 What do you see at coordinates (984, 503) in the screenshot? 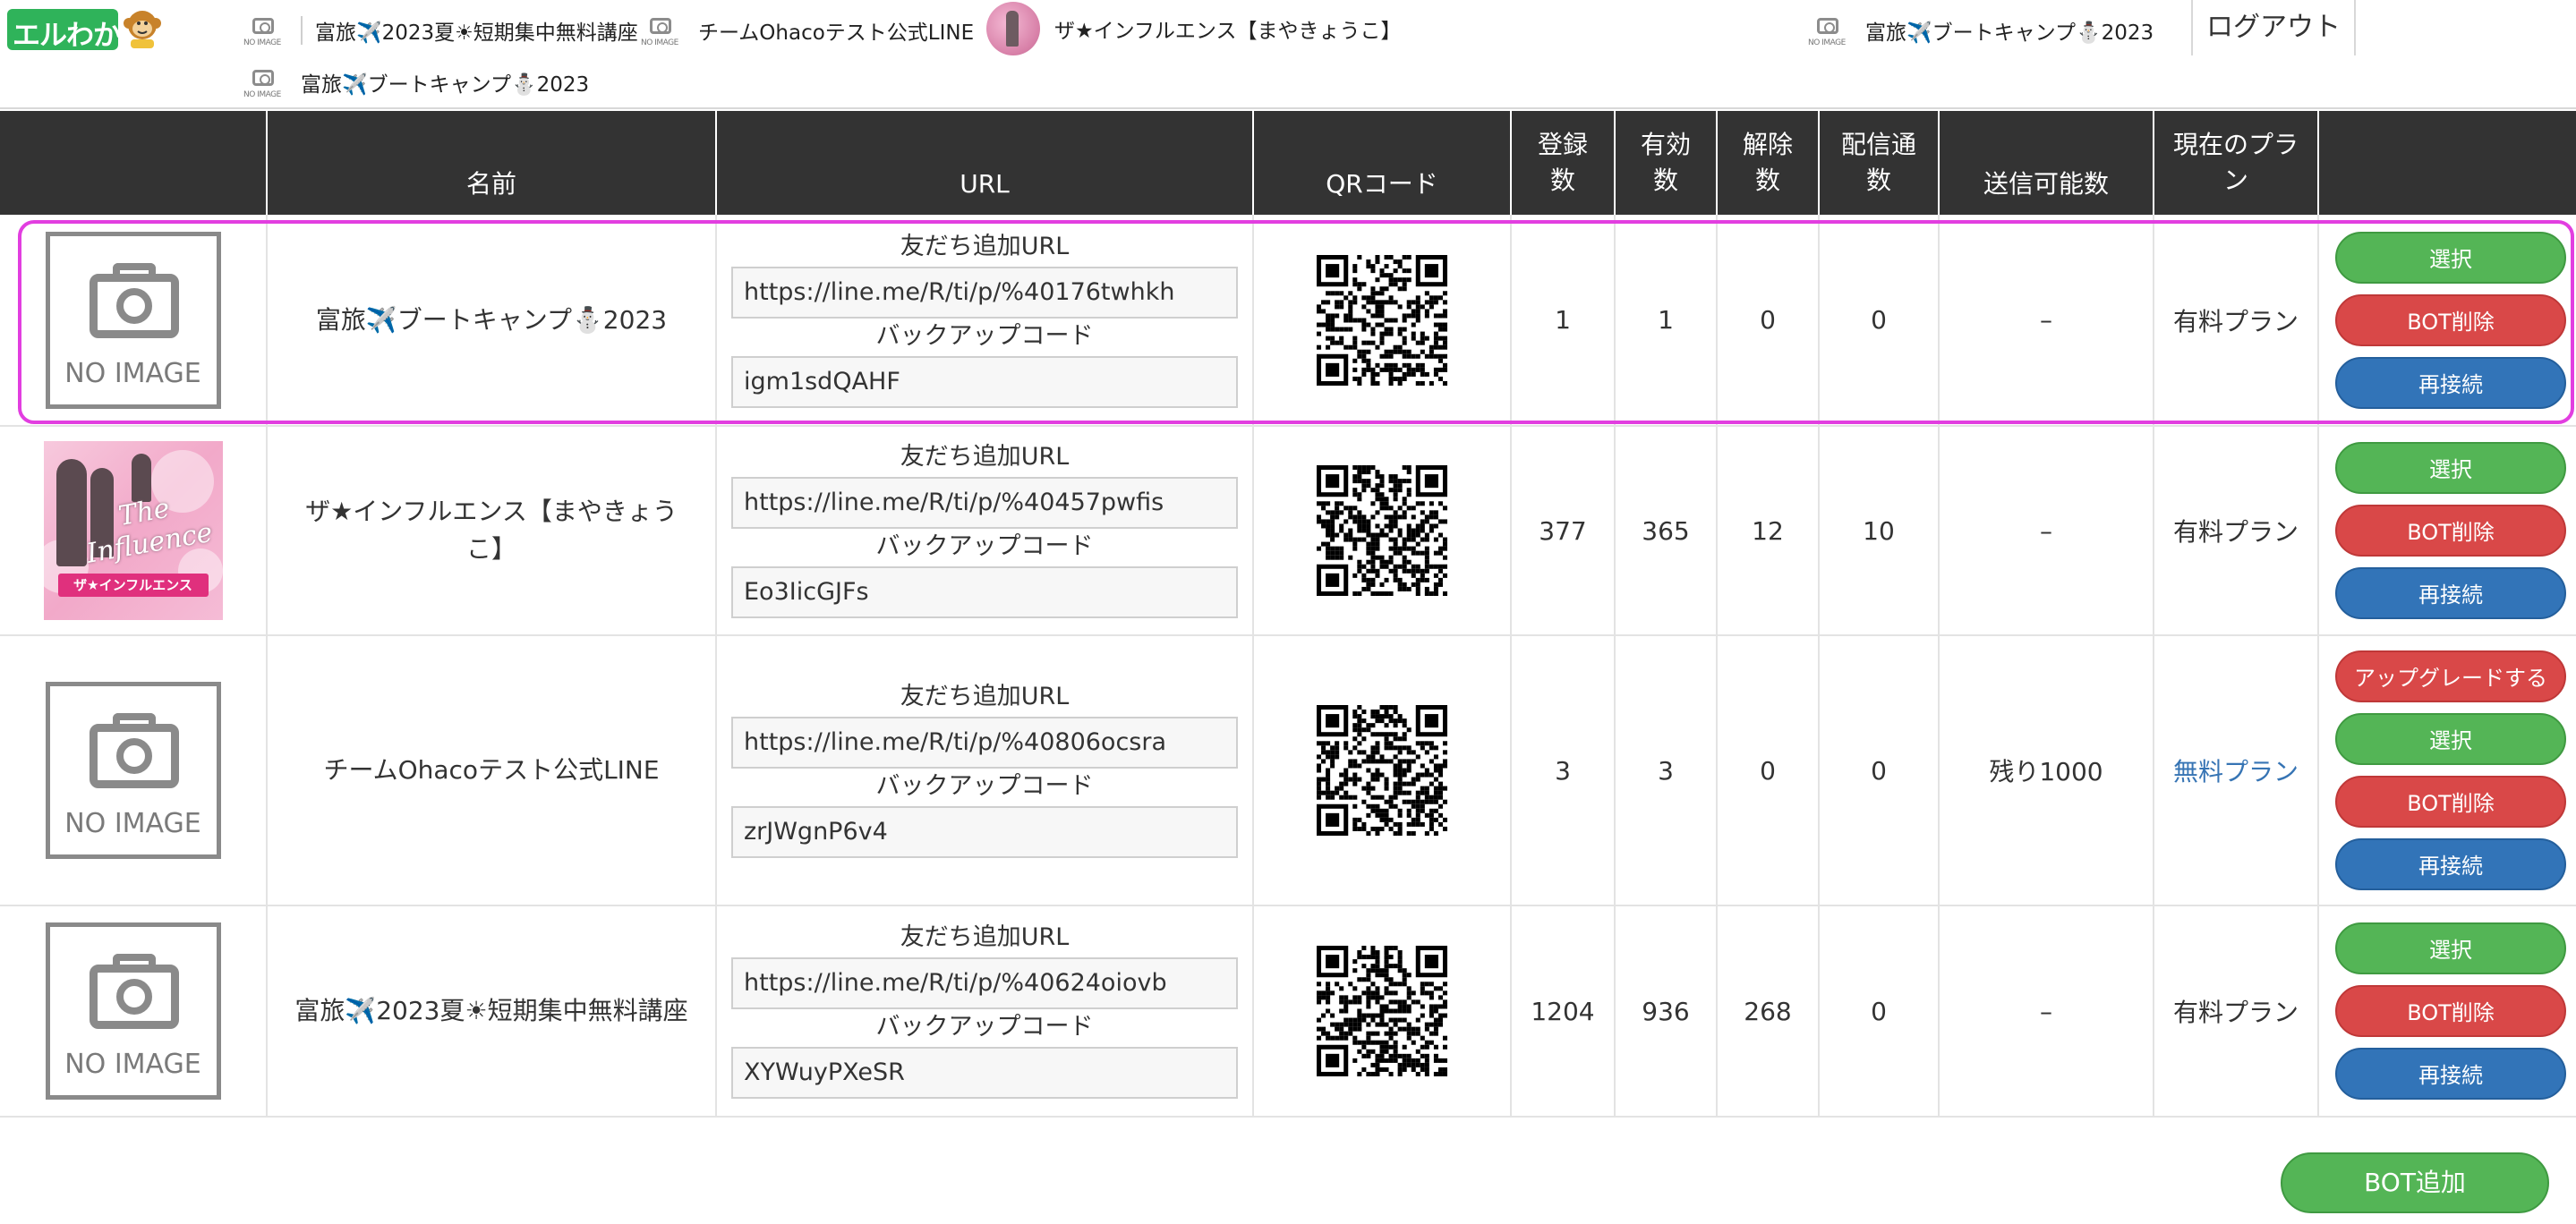
I see `friend-url-field: https://line.me/R/ti/p/%40457pwfis` at bounding box center [984, 503].